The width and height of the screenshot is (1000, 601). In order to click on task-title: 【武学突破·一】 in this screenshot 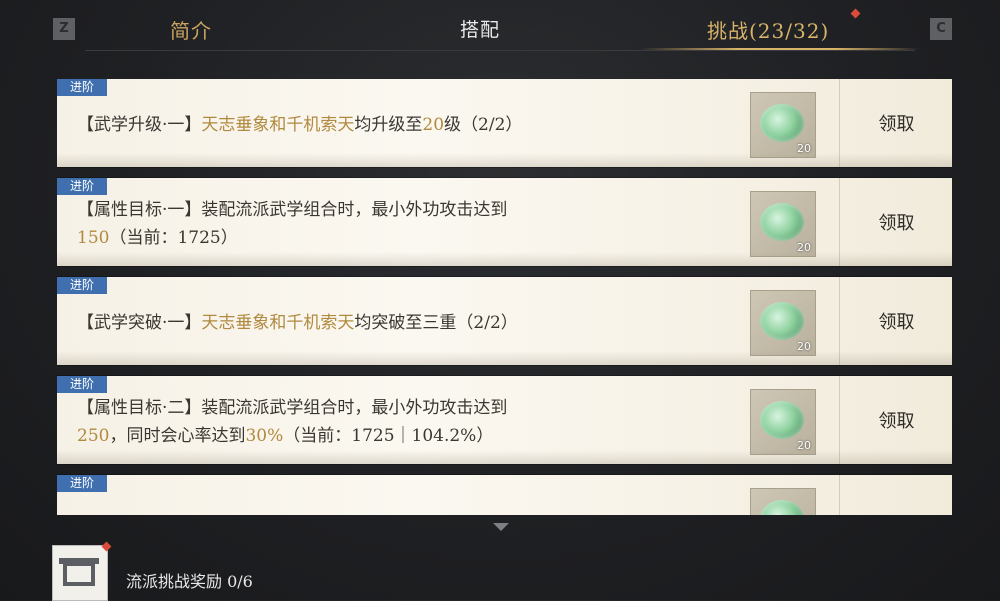, I will do `click(139, 323)`.